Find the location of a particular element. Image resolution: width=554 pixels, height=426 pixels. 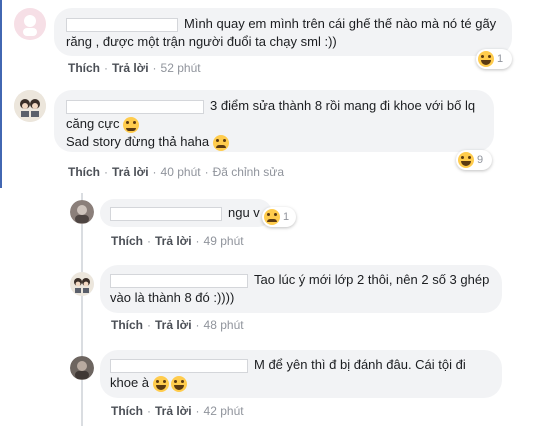

timestamp: 40 phút is located at coordinates (181, 172).